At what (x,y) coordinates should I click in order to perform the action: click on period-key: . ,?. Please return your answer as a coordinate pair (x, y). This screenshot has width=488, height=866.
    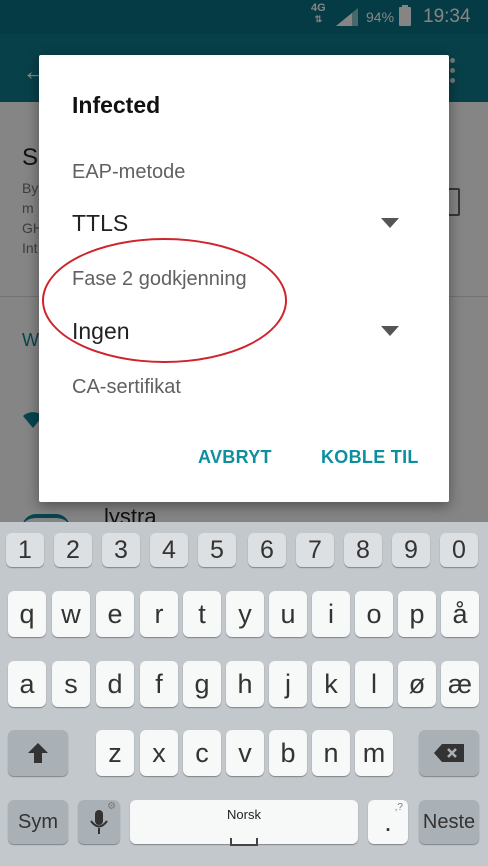
    Looking at the image, I should click on (388, 822).